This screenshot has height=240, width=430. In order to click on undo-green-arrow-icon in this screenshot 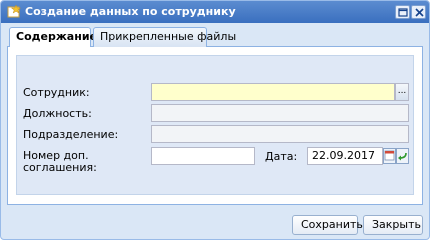, I will do `click(402, 156)`.